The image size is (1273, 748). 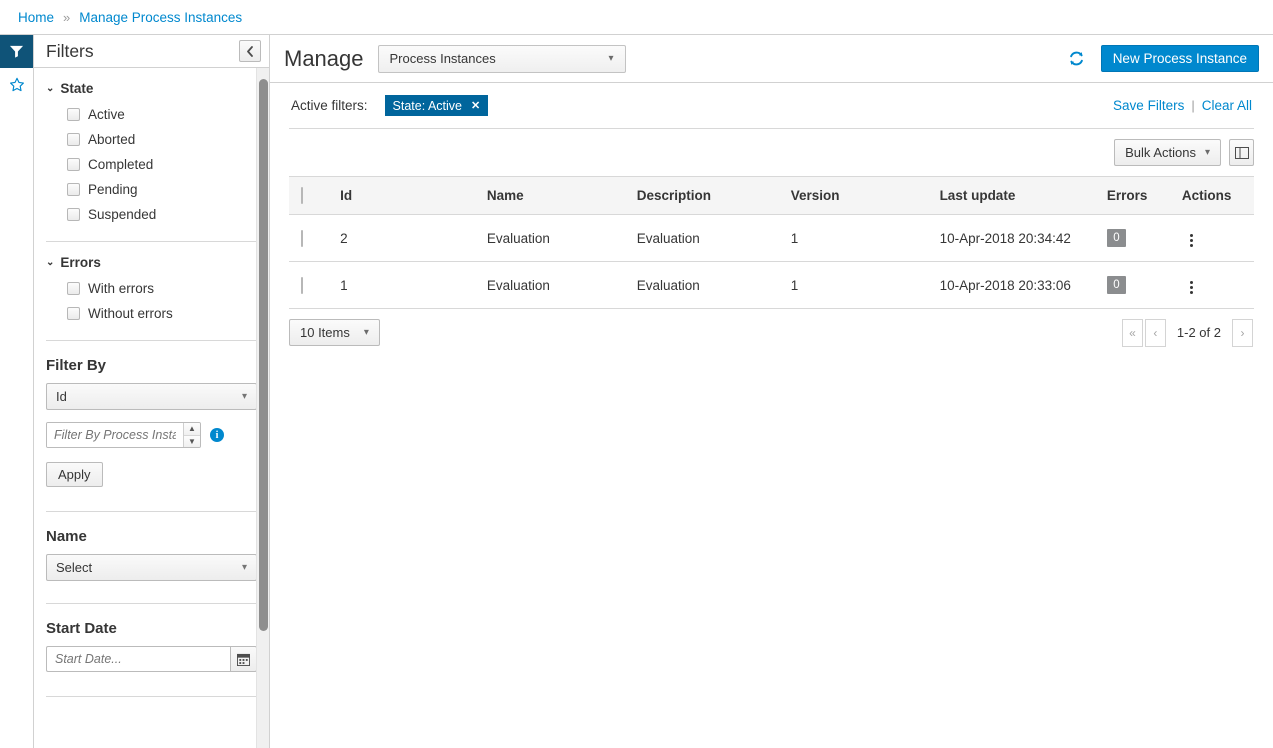 I want to click on column-header-description: Description, so click(x=703, y=195).